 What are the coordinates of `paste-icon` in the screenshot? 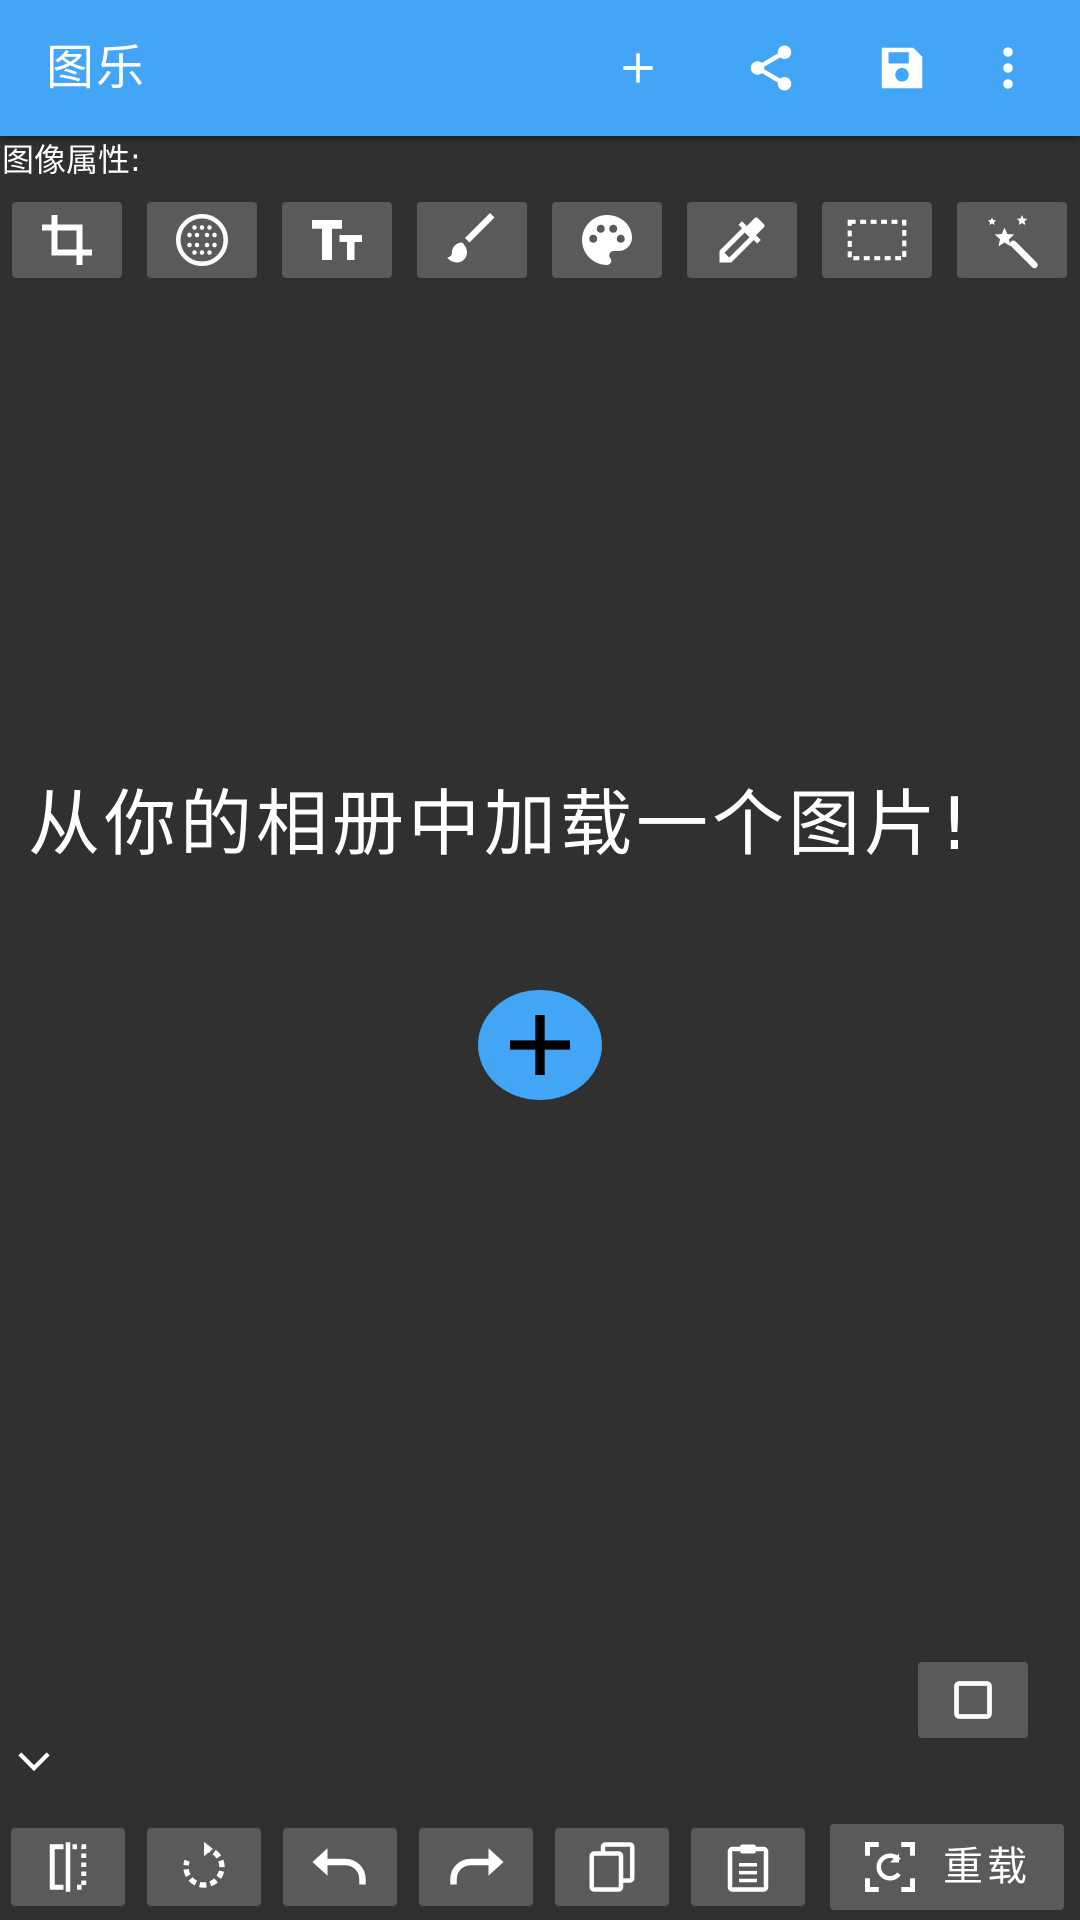 It's located at (748, 1867).